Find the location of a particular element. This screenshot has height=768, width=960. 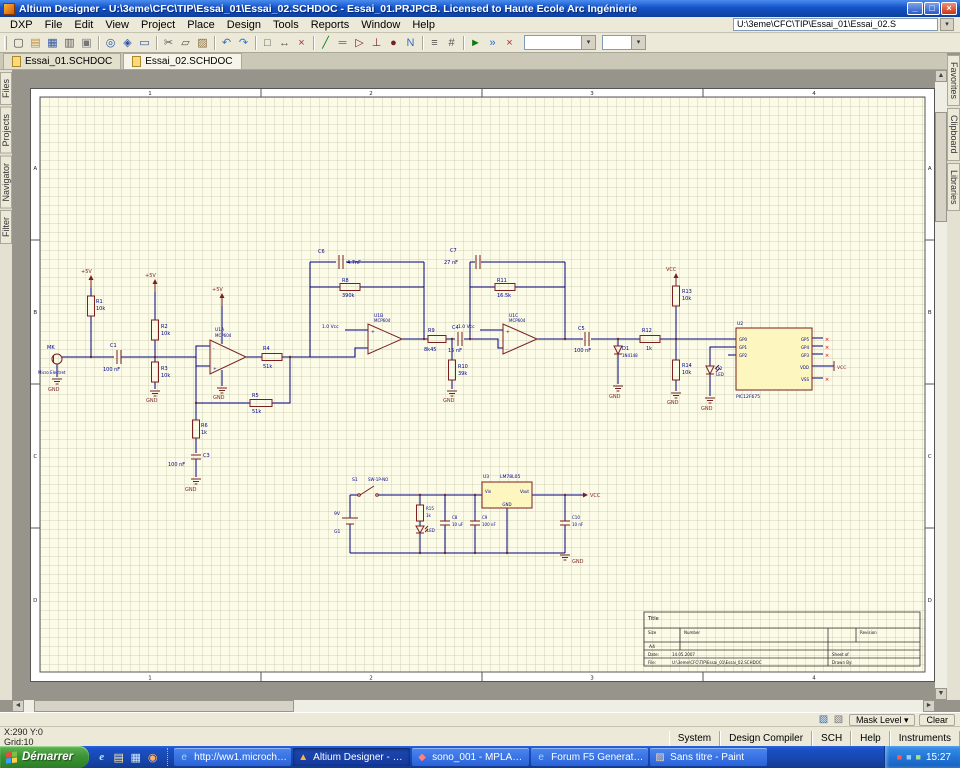

move-selection-icon: ↔ is located at coordinates (284, 43).